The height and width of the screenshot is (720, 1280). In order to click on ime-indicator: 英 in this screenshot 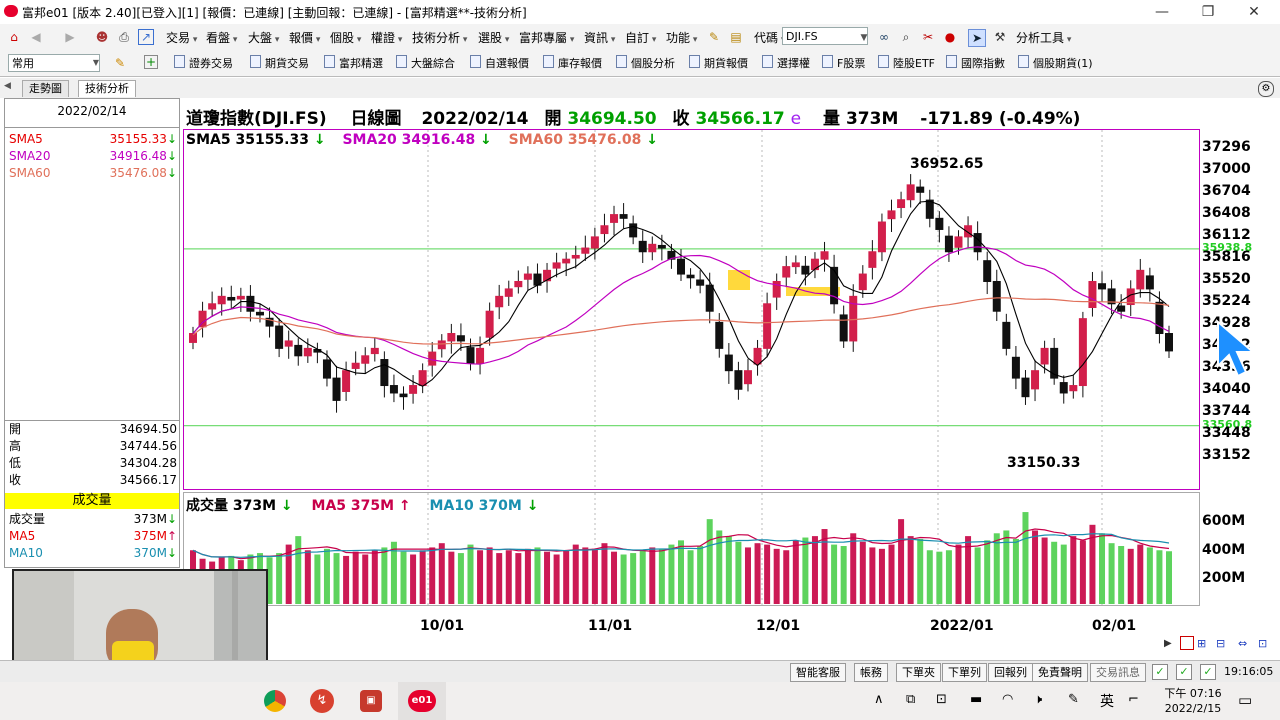, I will do `click(1107, 701)`.